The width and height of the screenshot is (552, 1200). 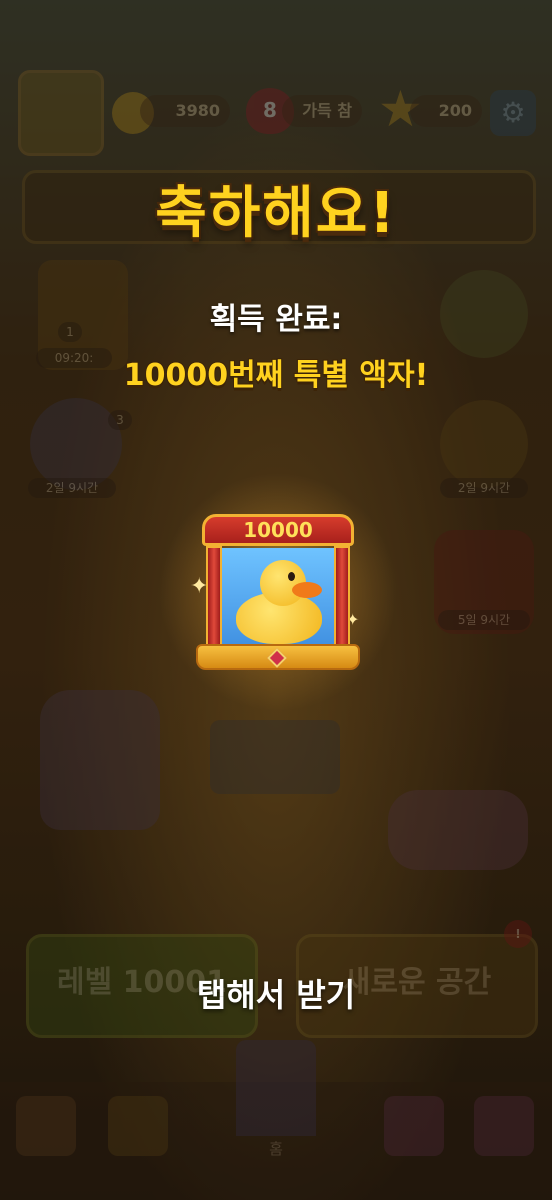 I want to click on duck-panel, so click(x=278, y=599).